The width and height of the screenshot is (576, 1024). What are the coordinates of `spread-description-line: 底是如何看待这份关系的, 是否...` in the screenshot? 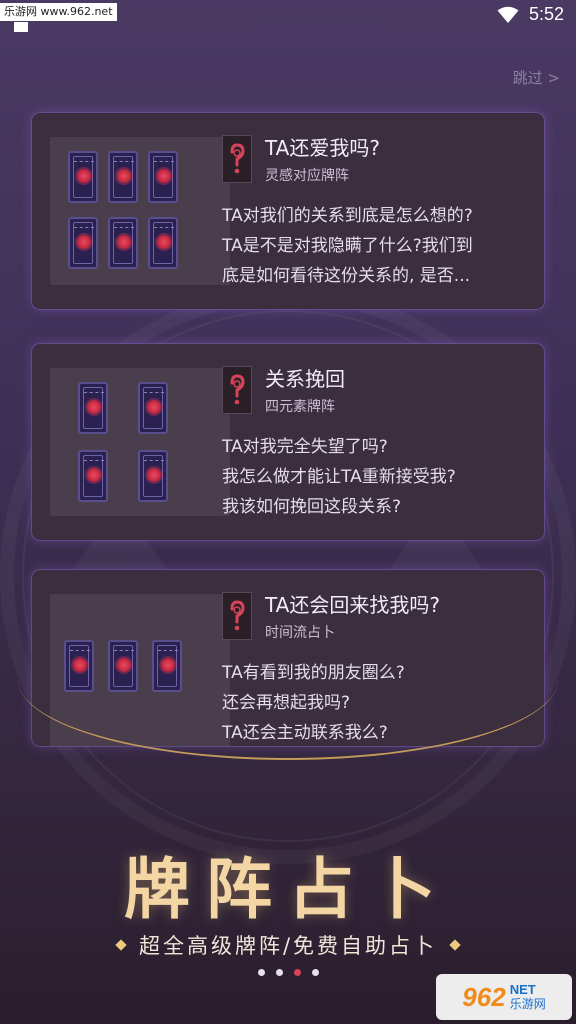 It's located at (346, 276).